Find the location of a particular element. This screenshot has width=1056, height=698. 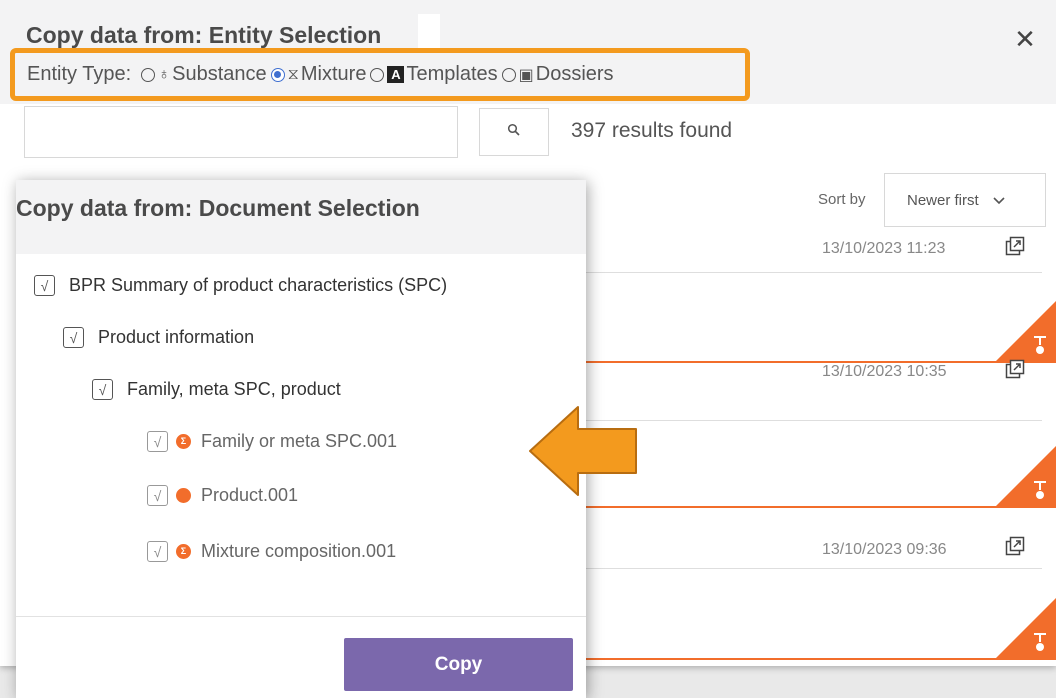

chevron-down-icon is located at coordinates (999, 200).